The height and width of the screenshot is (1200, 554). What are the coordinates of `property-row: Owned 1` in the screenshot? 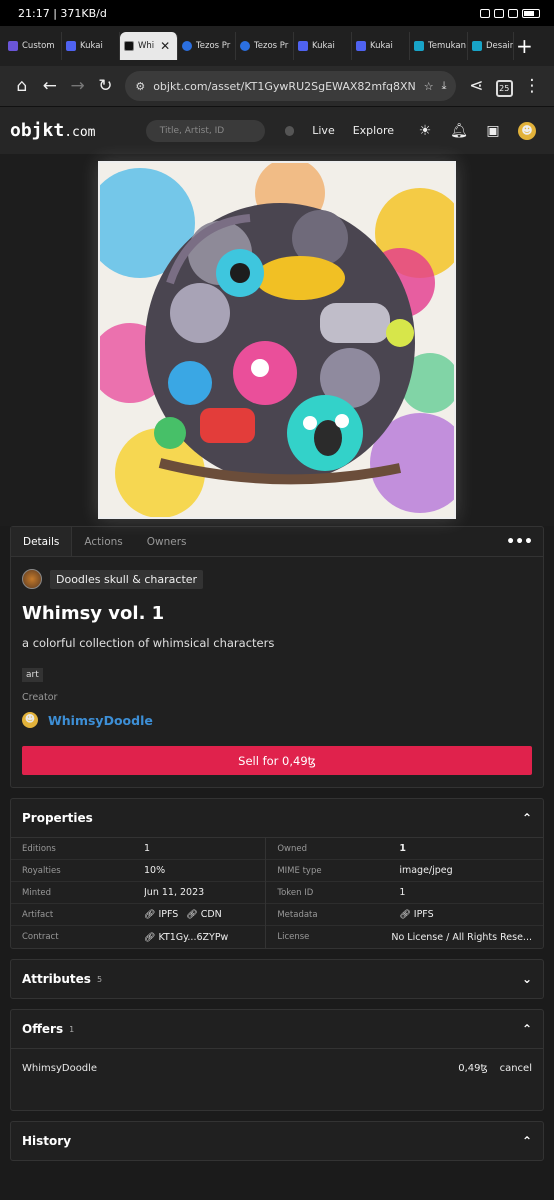 It's located at (404, 849).